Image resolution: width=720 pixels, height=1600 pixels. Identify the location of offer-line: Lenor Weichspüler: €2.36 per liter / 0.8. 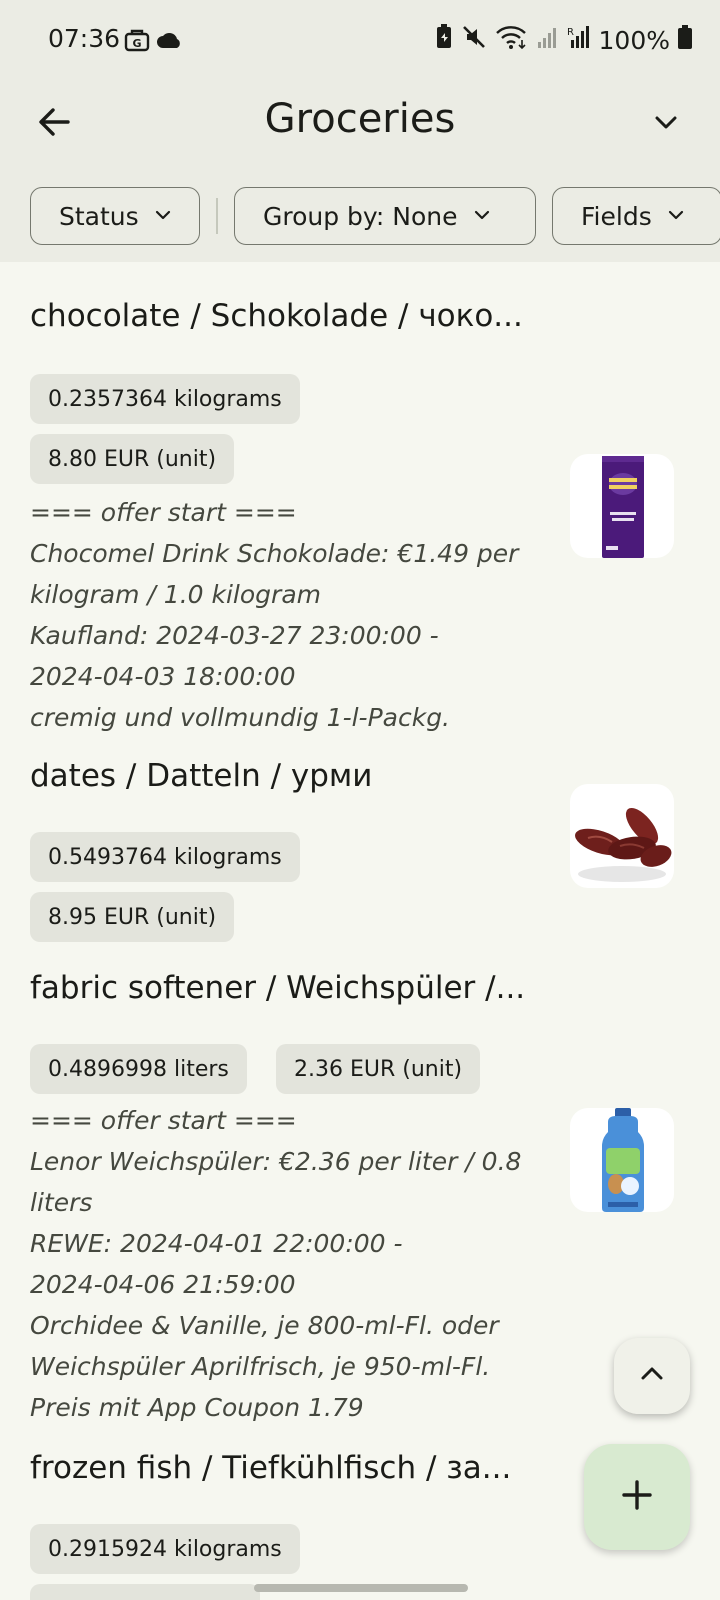
(276, 1161).